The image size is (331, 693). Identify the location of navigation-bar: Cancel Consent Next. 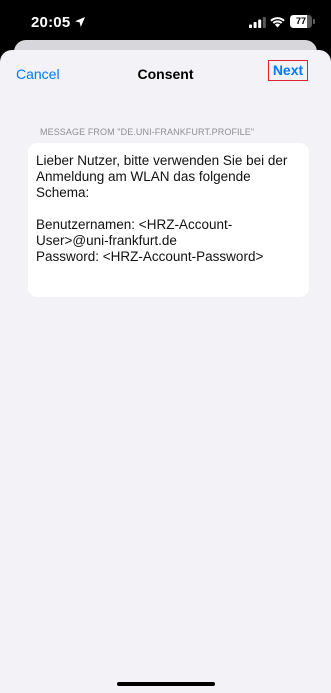
(165, 73).